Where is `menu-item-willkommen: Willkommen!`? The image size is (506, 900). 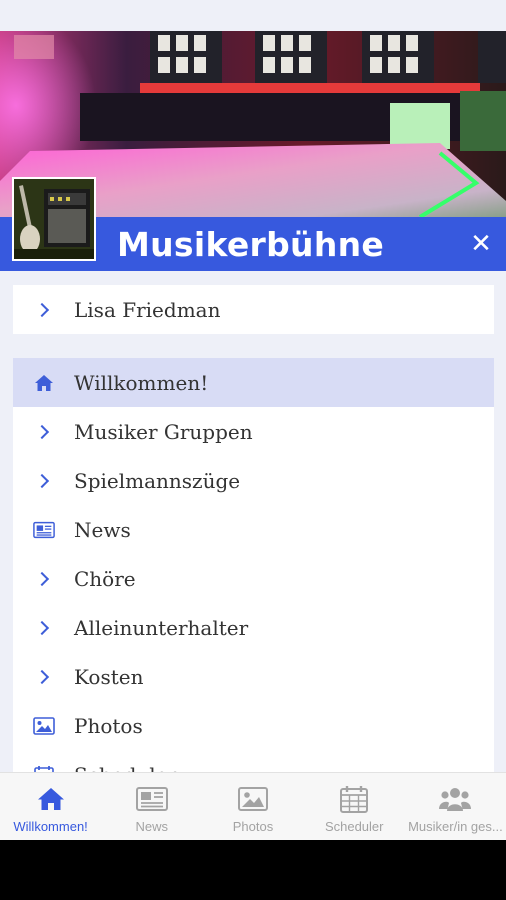
menu-item-willkommen: Willkommen! is located at coordinates (253, 382).